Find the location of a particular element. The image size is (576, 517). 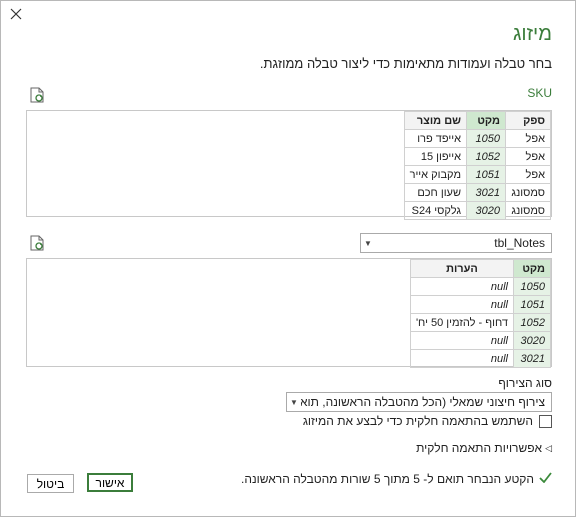

table-cell: אייפון 15 is located at coordinates (435, 156).